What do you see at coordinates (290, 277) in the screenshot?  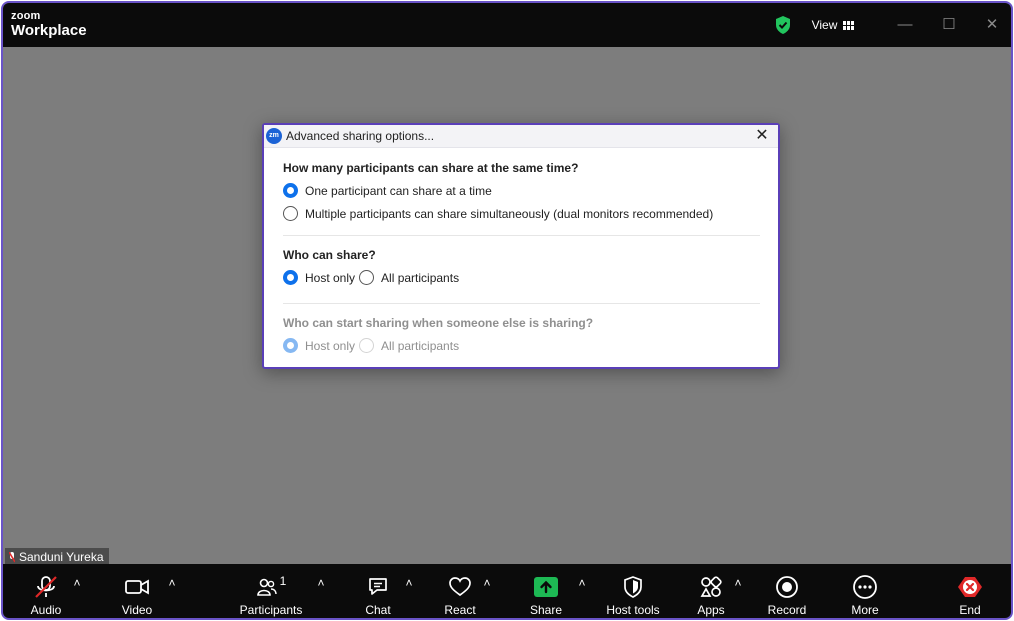 I see `radio-host-only` at bounding box center [290, 277].